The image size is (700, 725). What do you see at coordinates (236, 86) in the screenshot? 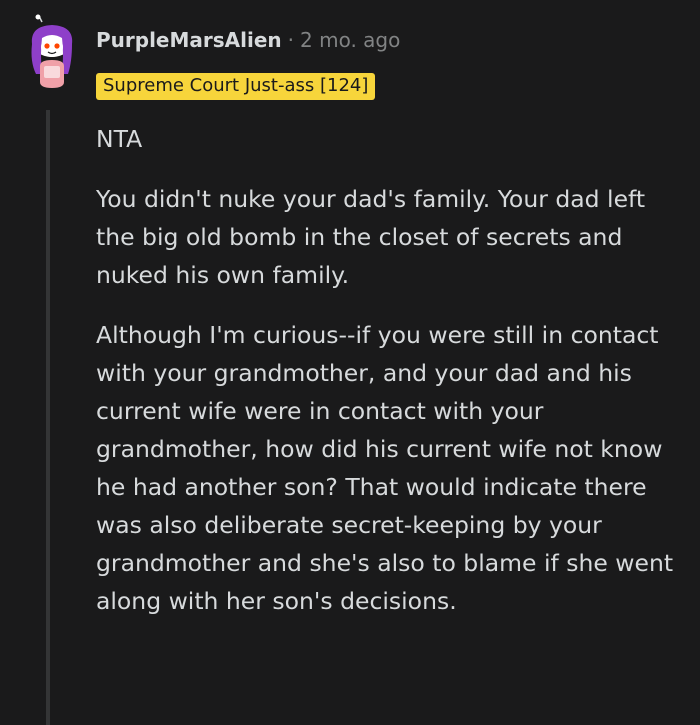
I see `user-flair: Supreme Court Just-ass [124]` at bounding box center [236, 86].